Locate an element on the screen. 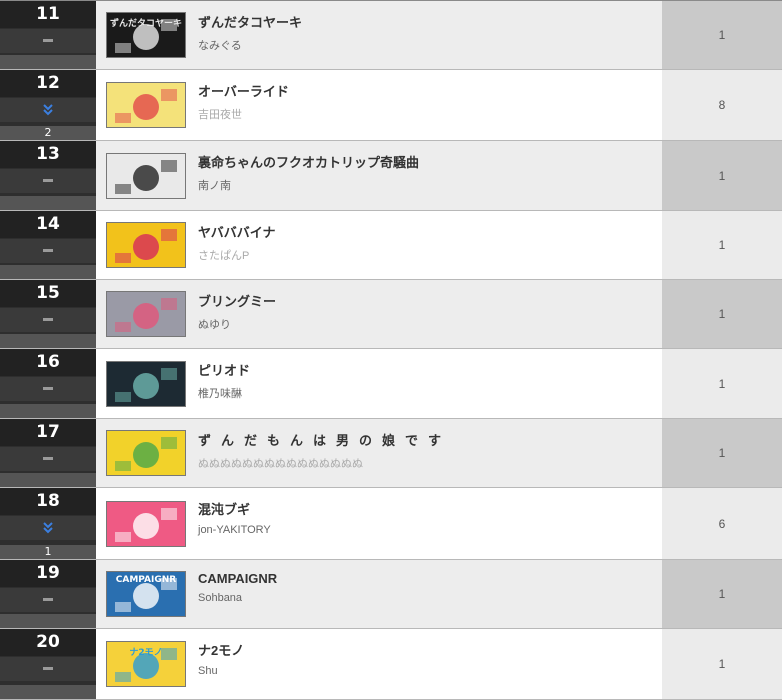 This screenshot has width=782, height=700. song-info: オーバーライド 吉田夜世 is located at coordinates (429, 105).